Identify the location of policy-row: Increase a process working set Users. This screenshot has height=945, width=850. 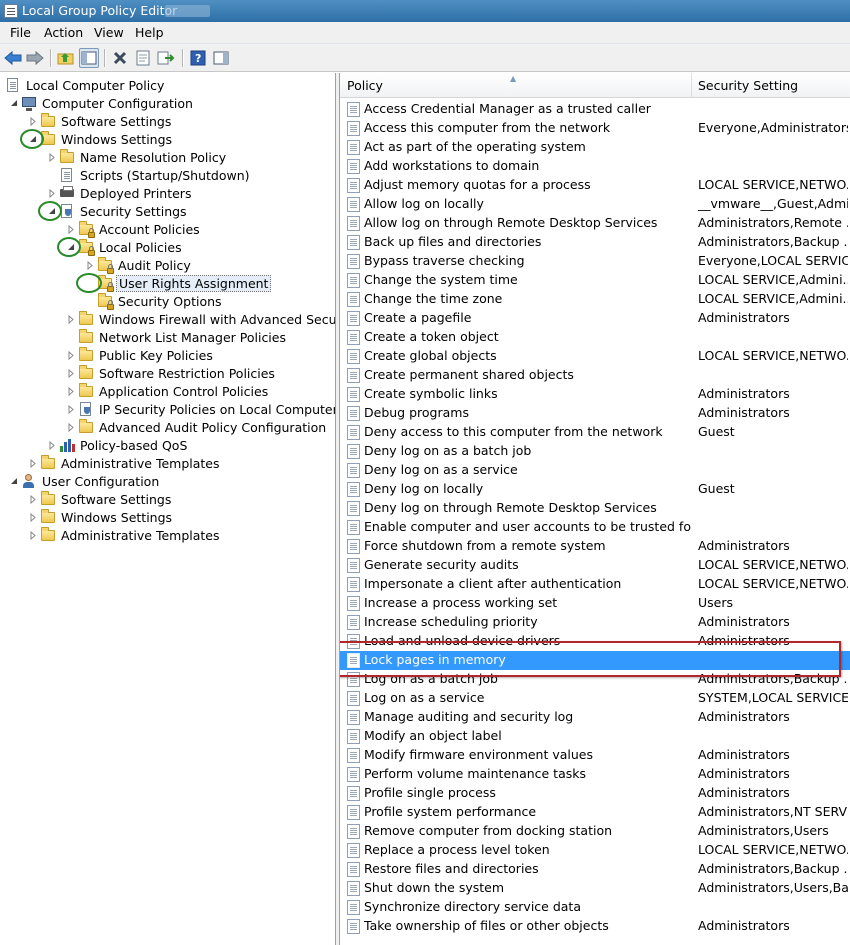
(595, 603).